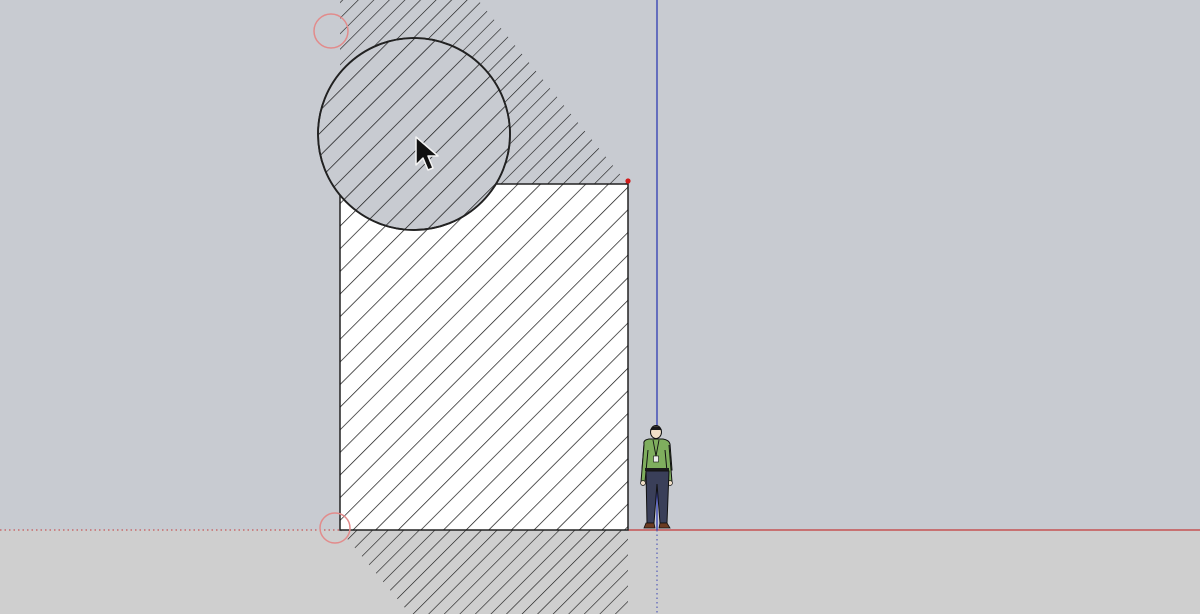 The image size is (1200, 614). Describe the element at coordinates (414, 134) in the screenshot. I see `circle-face-hatch` at that location.